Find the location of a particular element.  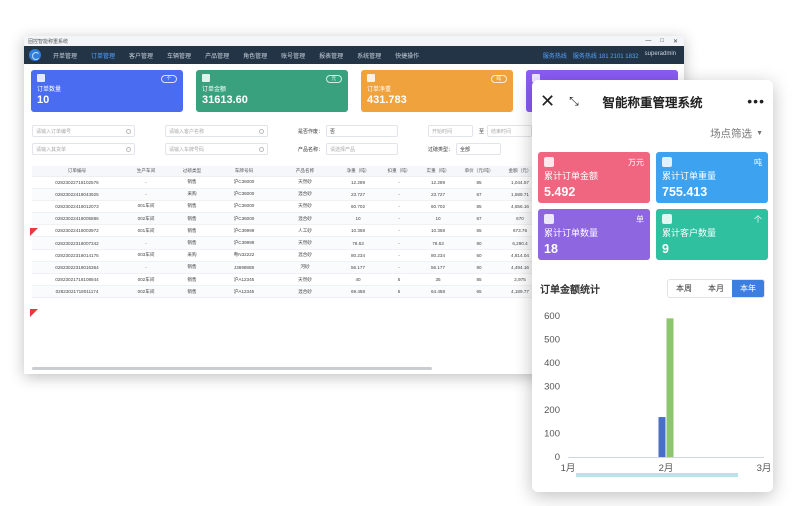

plate-number-input: 请输入车牌号码 is located at coordinates (216, 149).